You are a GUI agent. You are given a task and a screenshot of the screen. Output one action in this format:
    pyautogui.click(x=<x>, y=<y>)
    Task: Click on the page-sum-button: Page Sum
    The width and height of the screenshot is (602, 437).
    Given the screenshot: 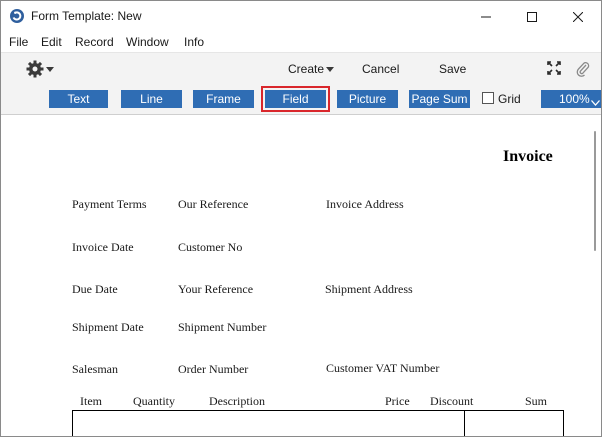 What is the action you would take?
    pyautogui.click(x=439, y=99)
    